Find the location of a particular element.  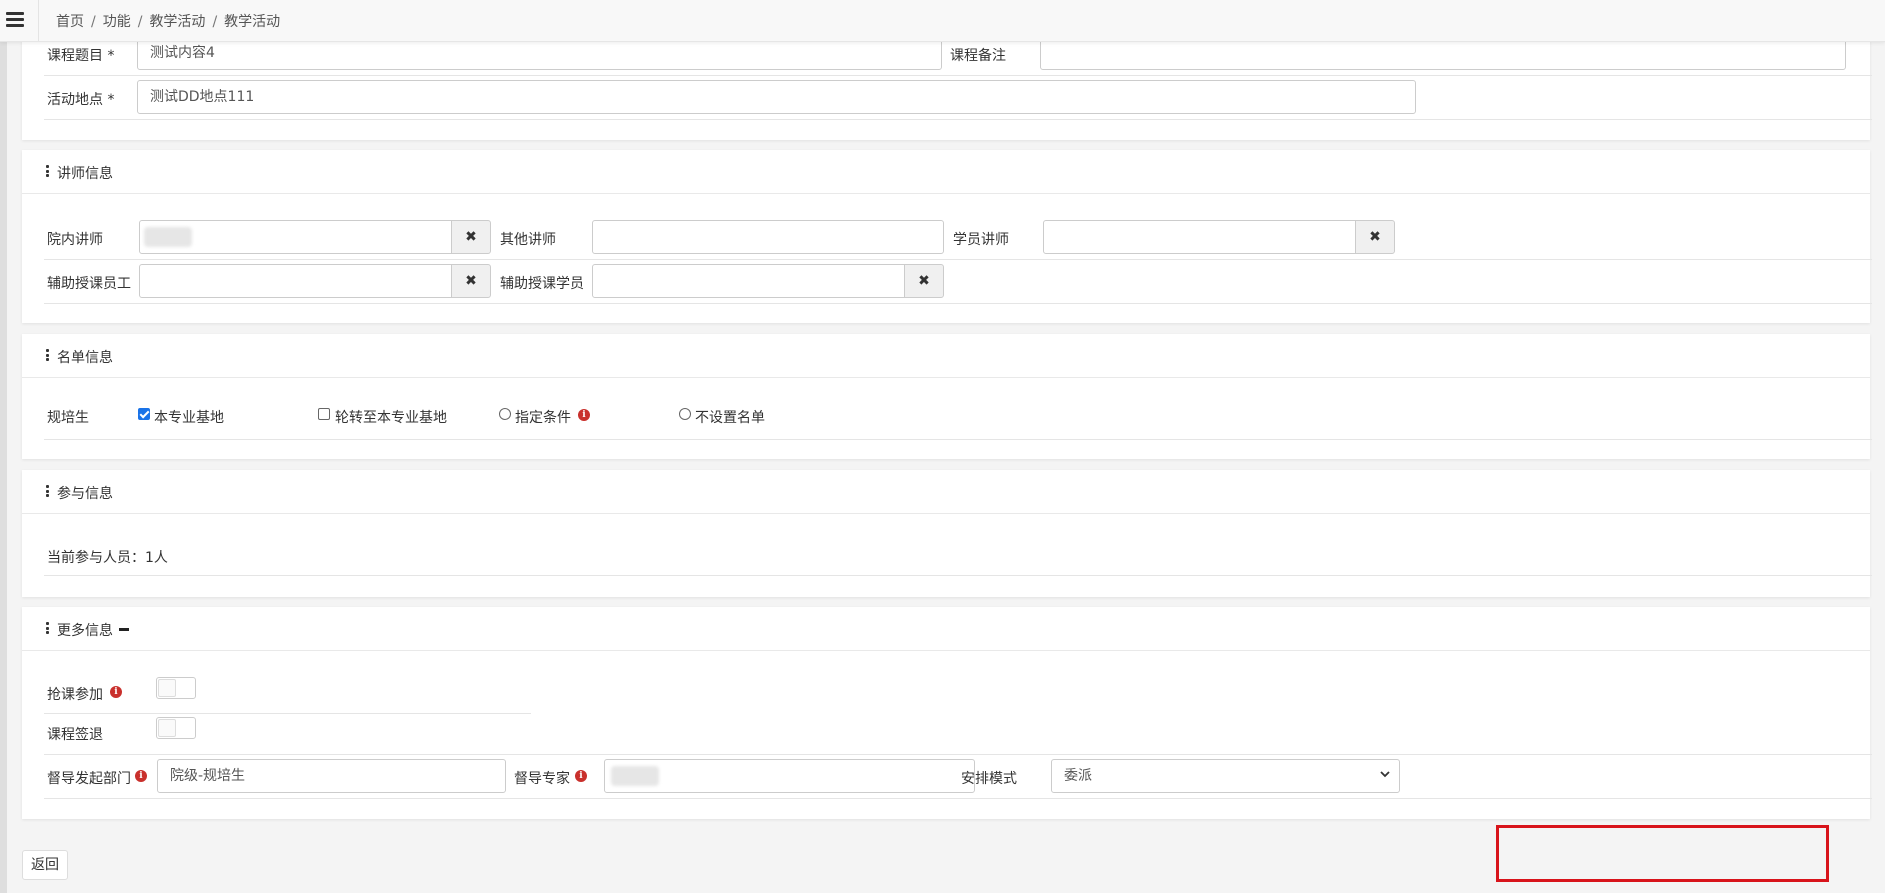

back-button: 返回 is located at coordinates (45, 865).